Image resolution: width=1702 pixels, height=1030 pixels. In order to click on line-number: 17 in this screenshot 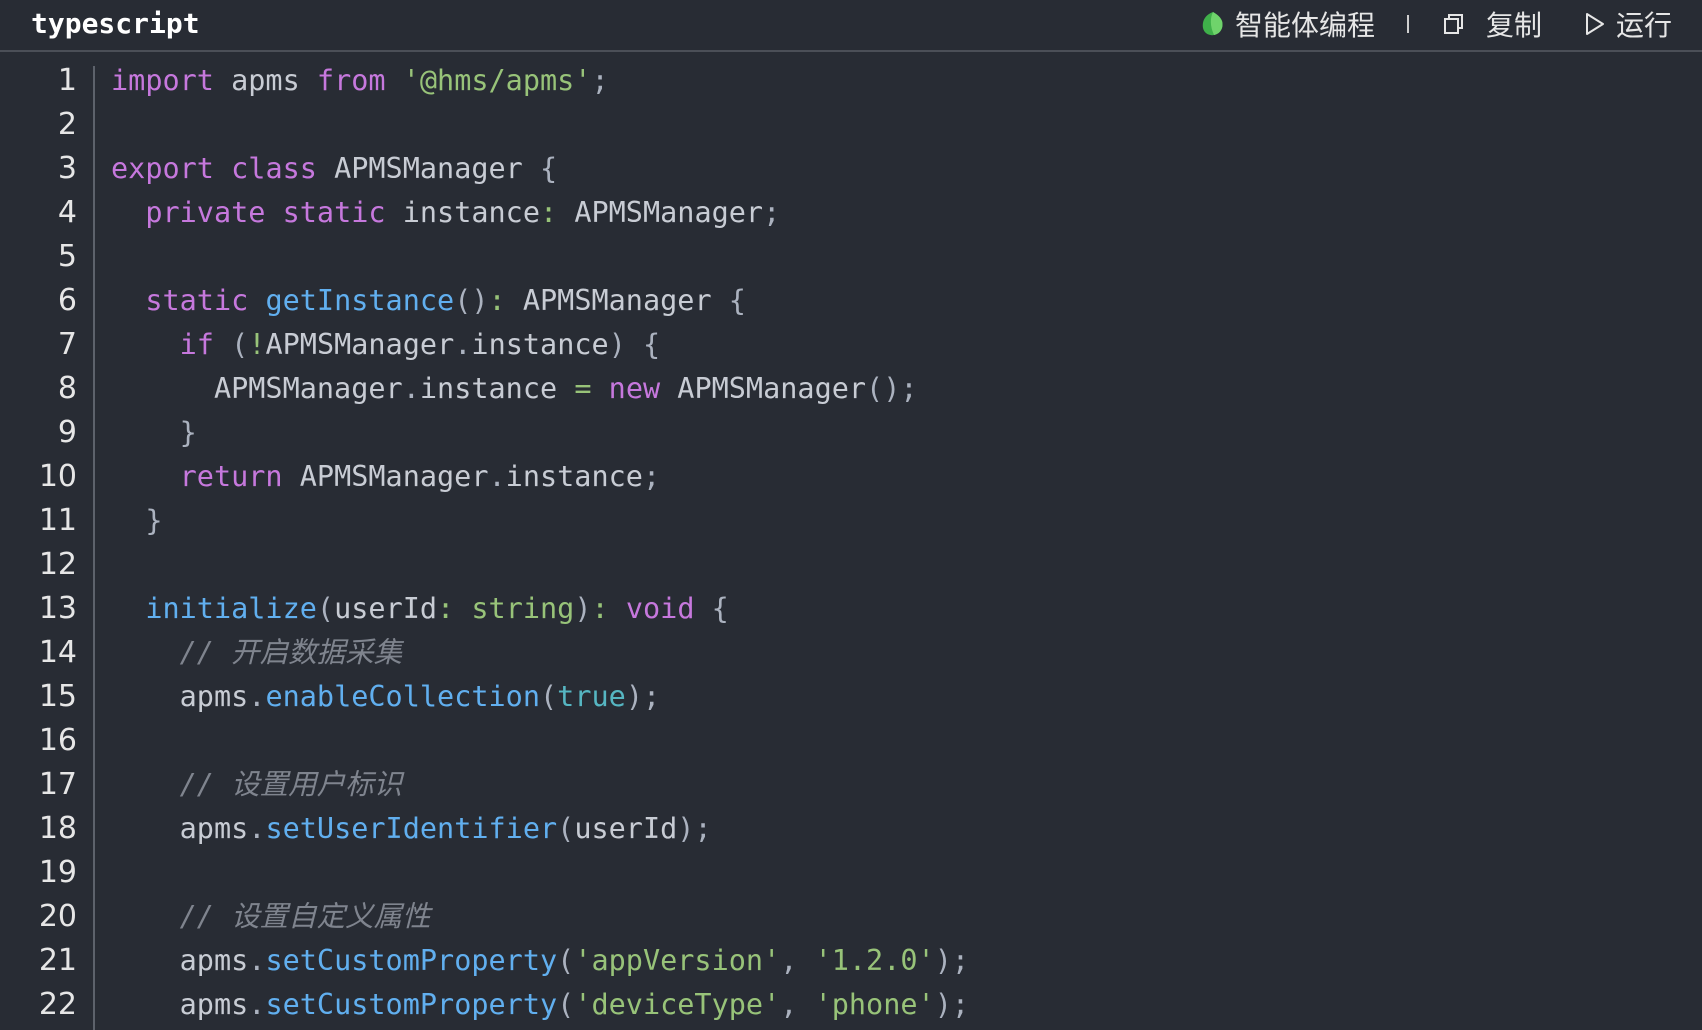, I will do `click(57, 784)`.